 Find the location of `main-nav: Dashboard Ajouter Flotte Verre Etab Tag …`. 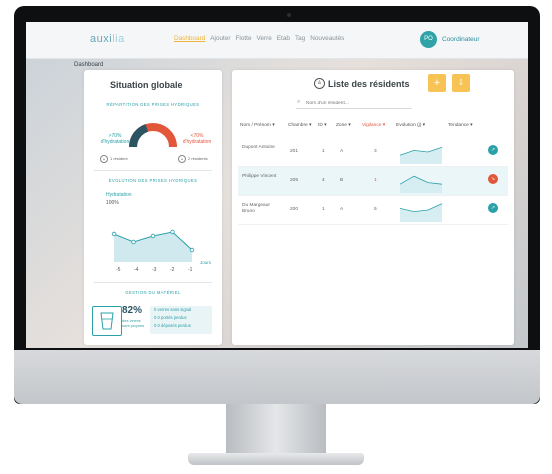

main-nav: Dashboard Ajouter Flotte Verre Etab Tag … is located at coordinates (259, 38).